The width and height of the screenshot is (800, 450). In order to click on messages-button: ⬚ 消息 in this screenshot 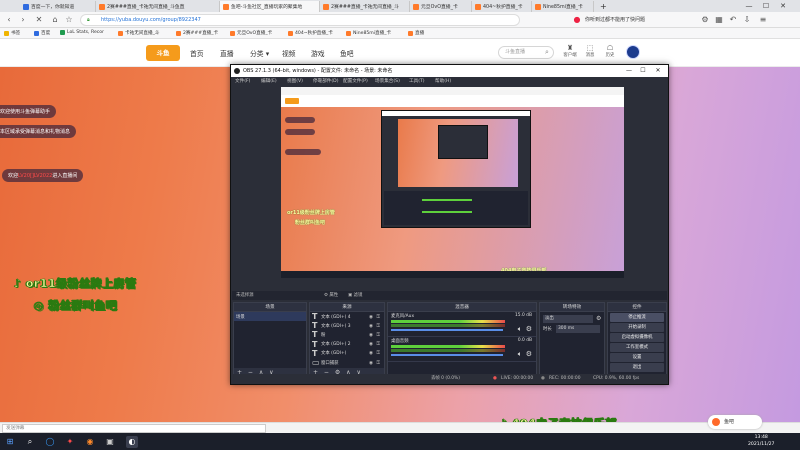, I will do `click(590, 51)`.